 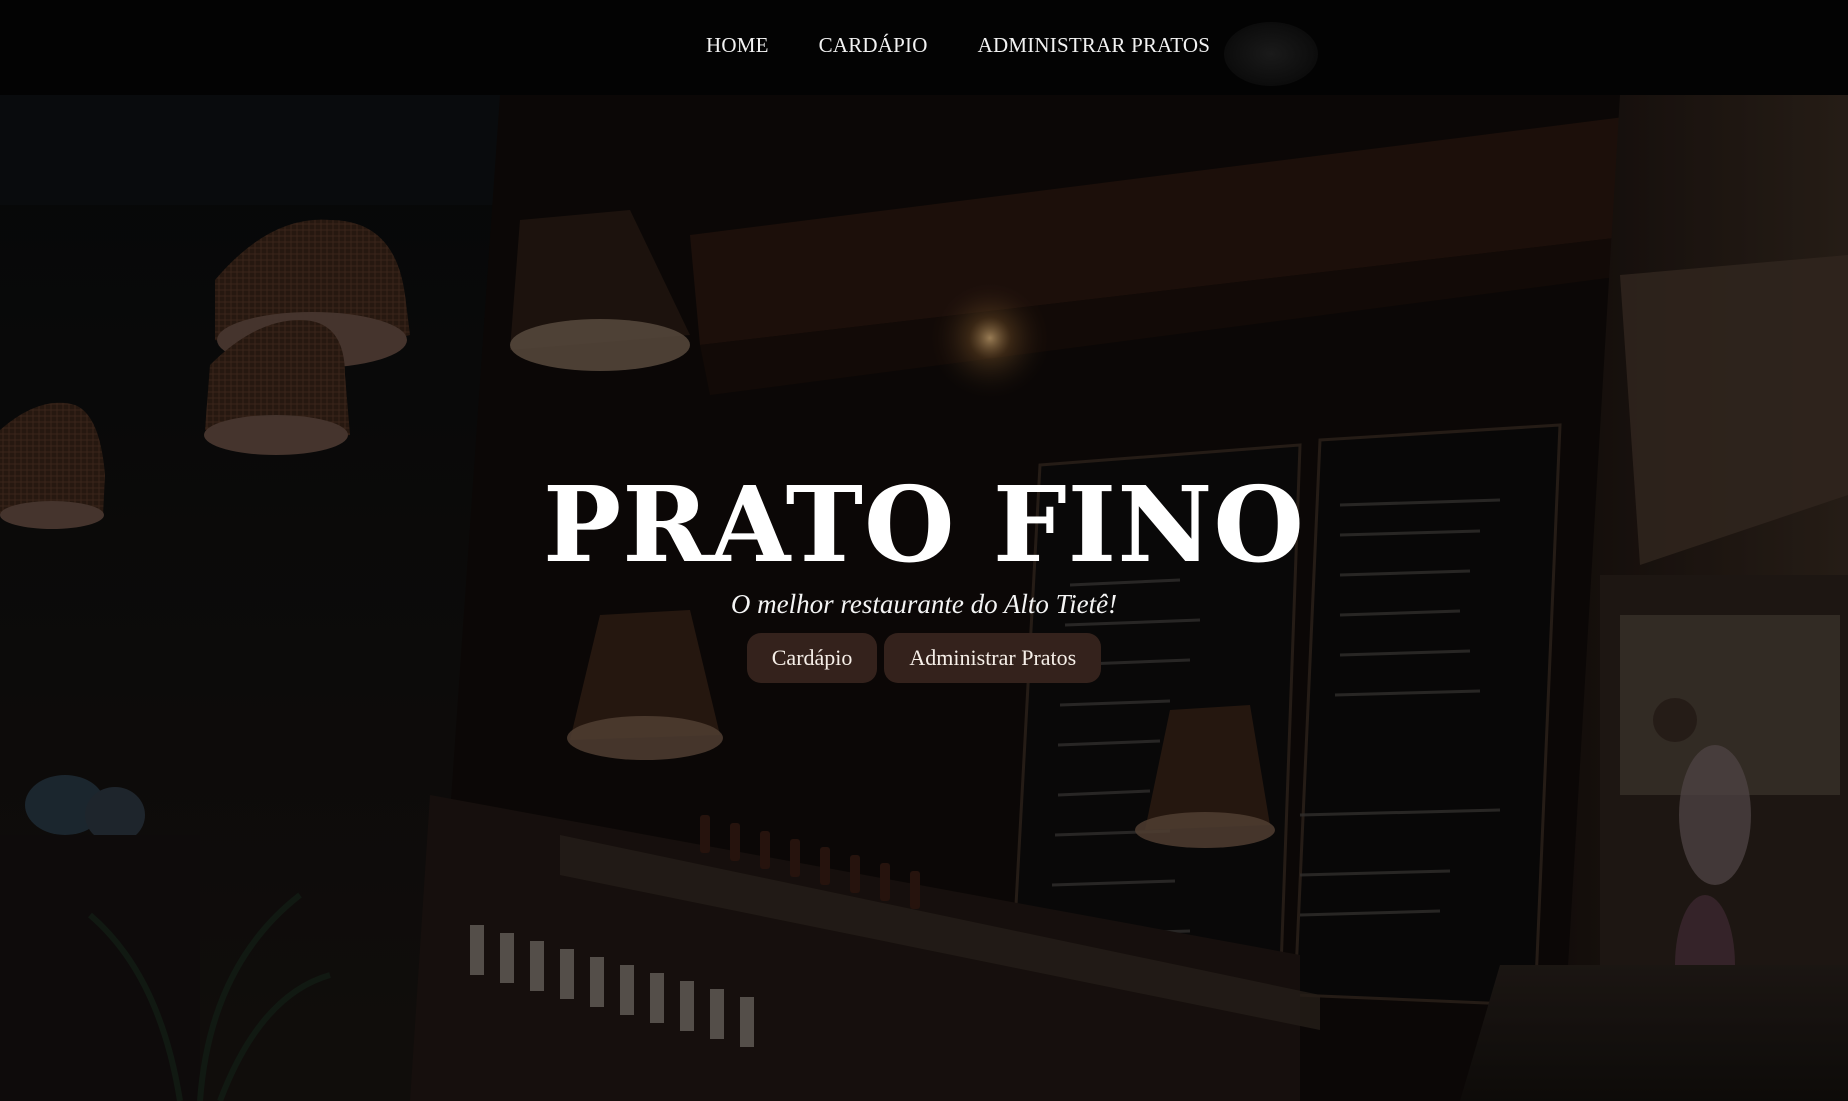 What do you see at coordinates (924, 604) in the screenshot?
I see `hero-subtitle: O melhor restaurante do Alto Tietê!` at bounding box center [924, 604].